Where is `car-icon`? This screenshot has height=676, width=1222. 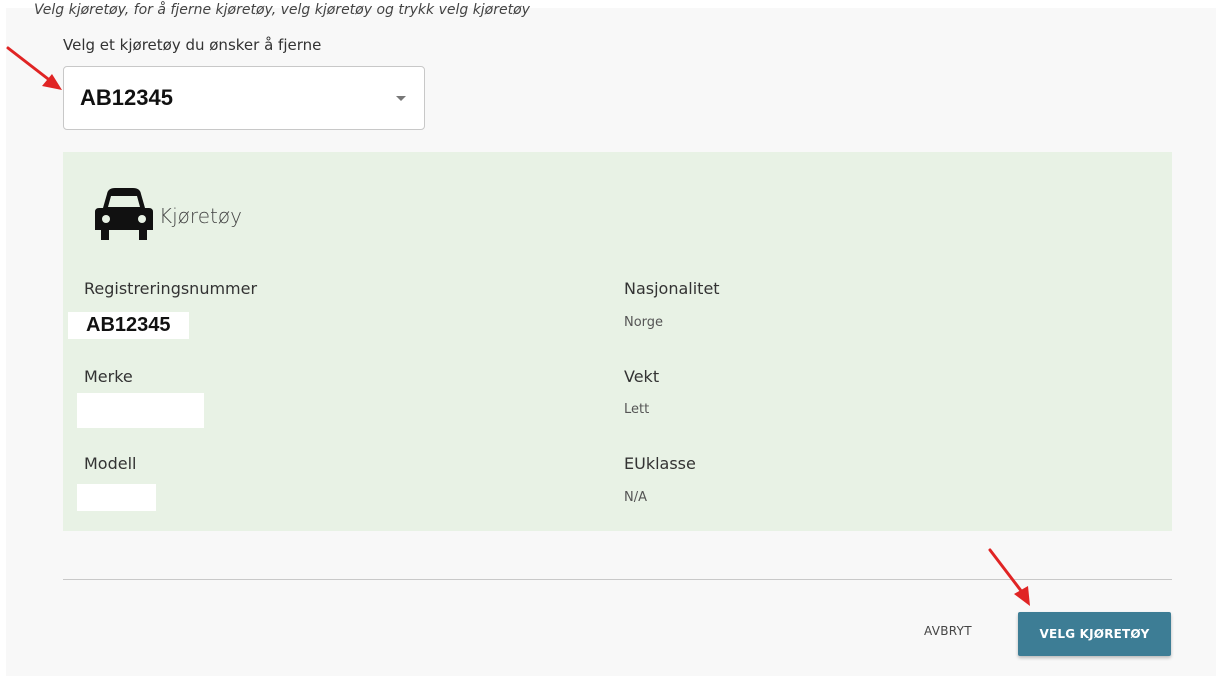 car-icon is located at coordinates (124, 214).